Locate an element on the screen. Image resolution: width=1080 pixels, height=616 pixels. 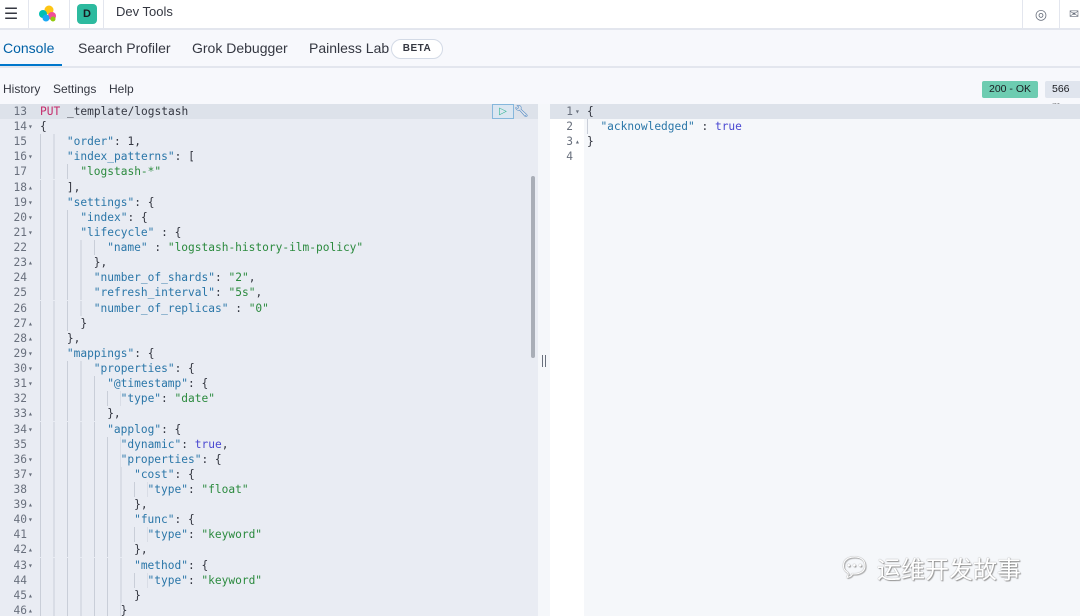
code-token: : { is located at coordinates (144, 353).